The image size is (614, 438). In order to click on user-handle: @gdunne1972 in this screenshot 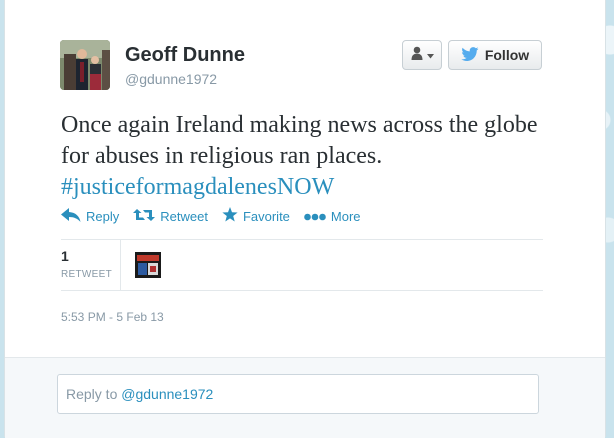, I will do `click(171, 79)`.